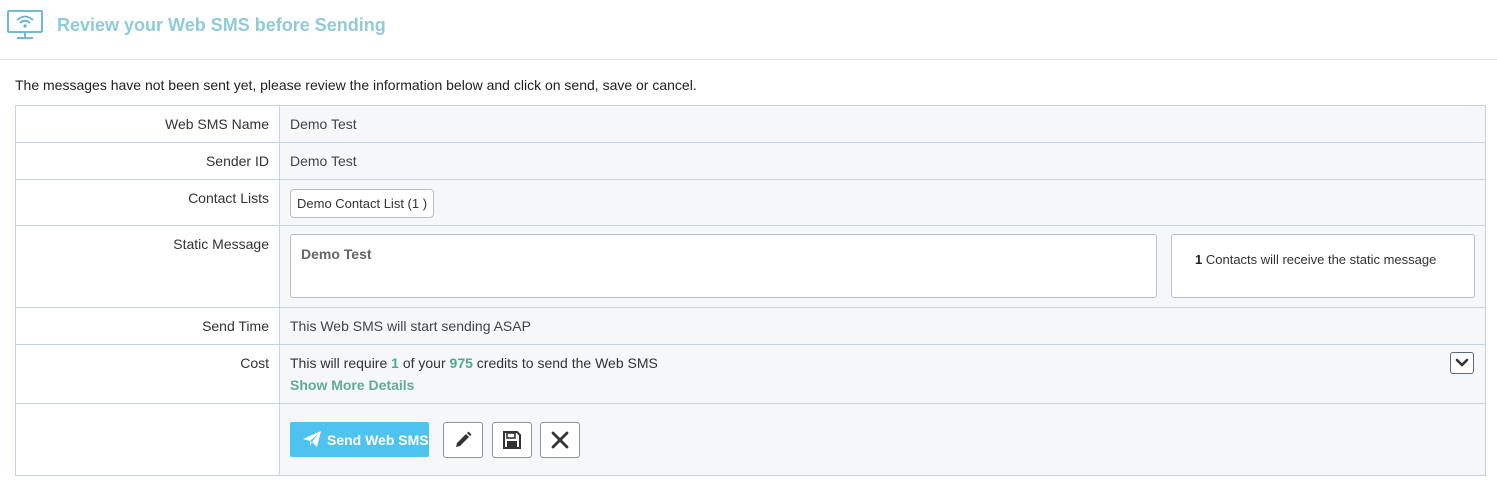 The image size is (1497, 491). I want to click on page-title: Review your Web SMS before Sending, so click(221, 25).